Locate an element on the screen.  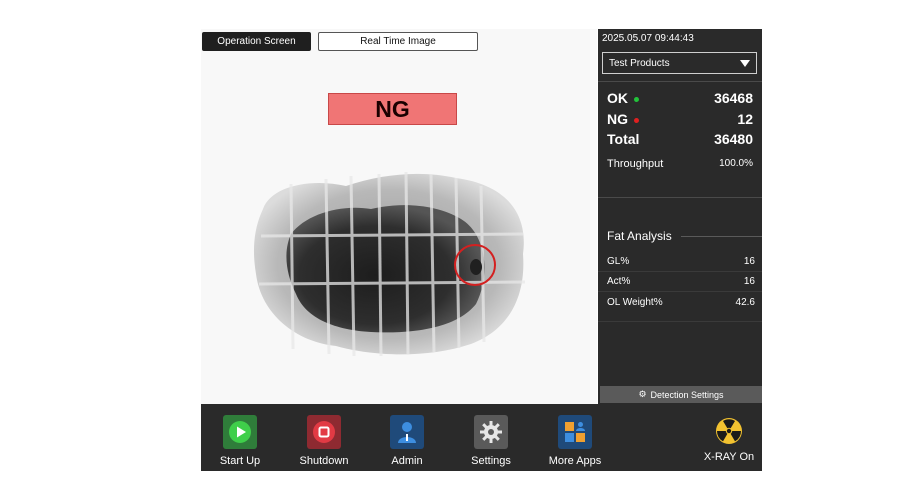
settings-button: Settings is located at coordinates (491, 443).